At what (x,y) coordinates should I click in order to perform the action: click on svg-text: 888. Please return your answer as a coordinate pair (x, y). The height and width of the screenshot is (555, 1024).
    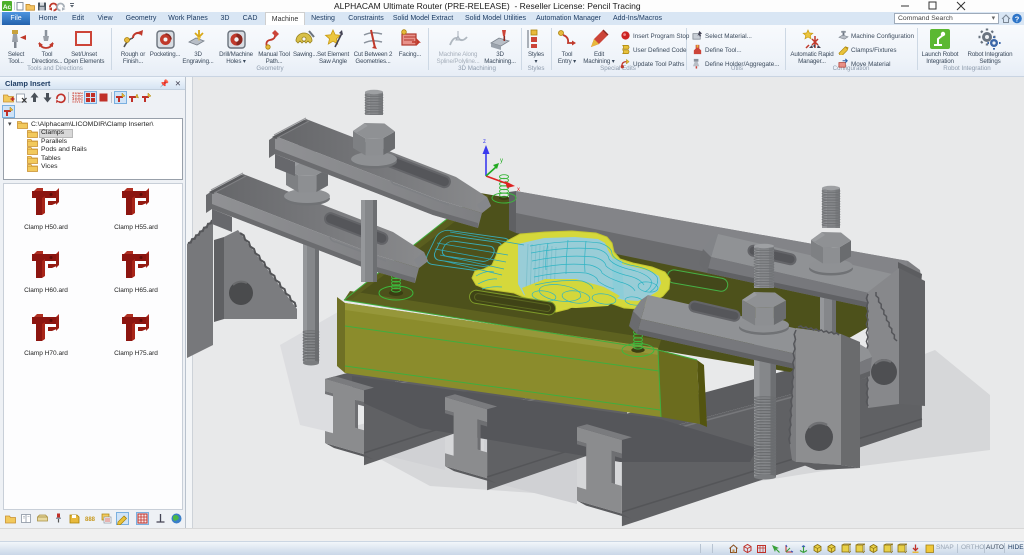
    Looking at the image, I should click on (90, 520).